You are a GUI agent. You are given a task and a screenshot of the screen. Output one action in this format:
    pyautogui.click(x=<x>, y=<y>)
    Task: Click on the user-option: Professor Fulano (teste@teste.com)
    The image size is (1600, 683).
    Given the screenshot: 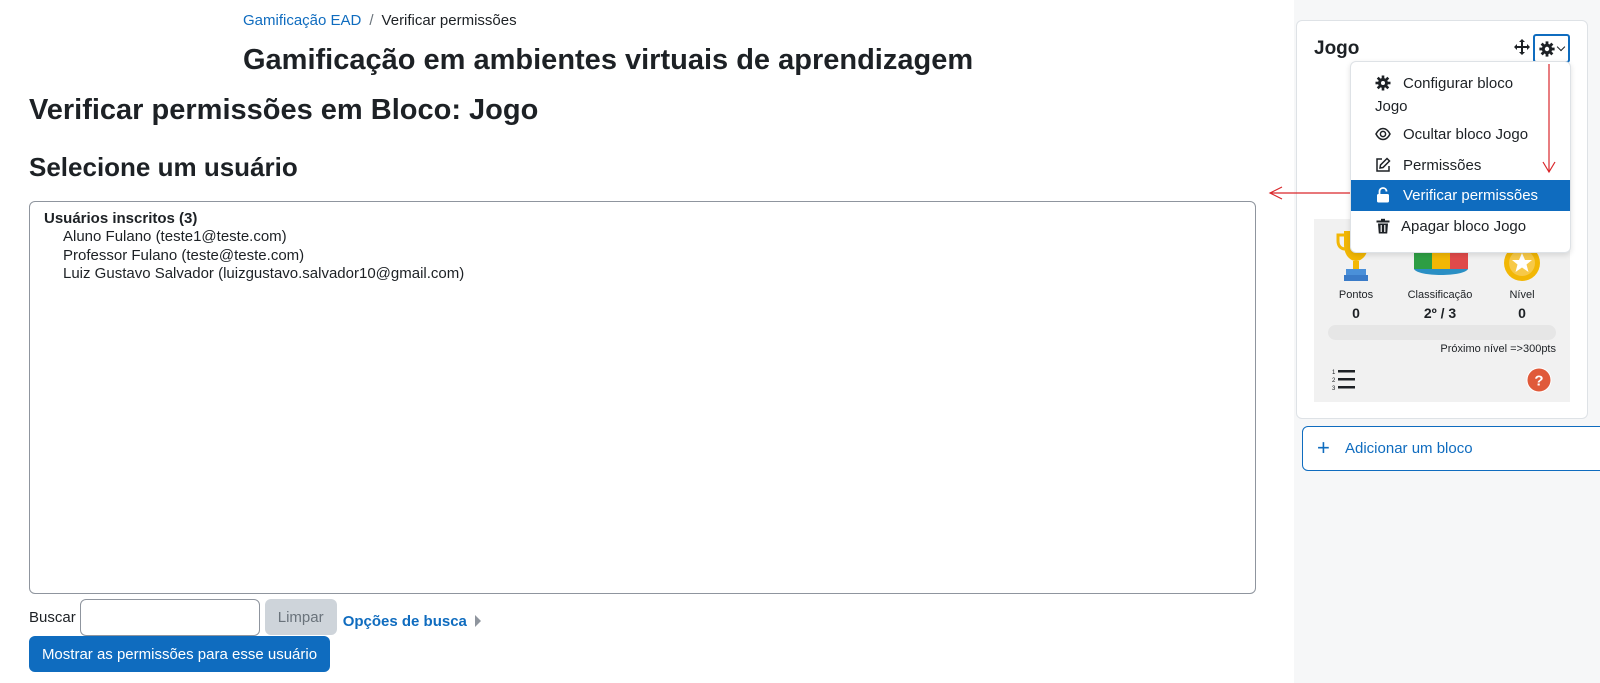 What is the action you would take?
    pyautogui.click(x=642, y=256)
    